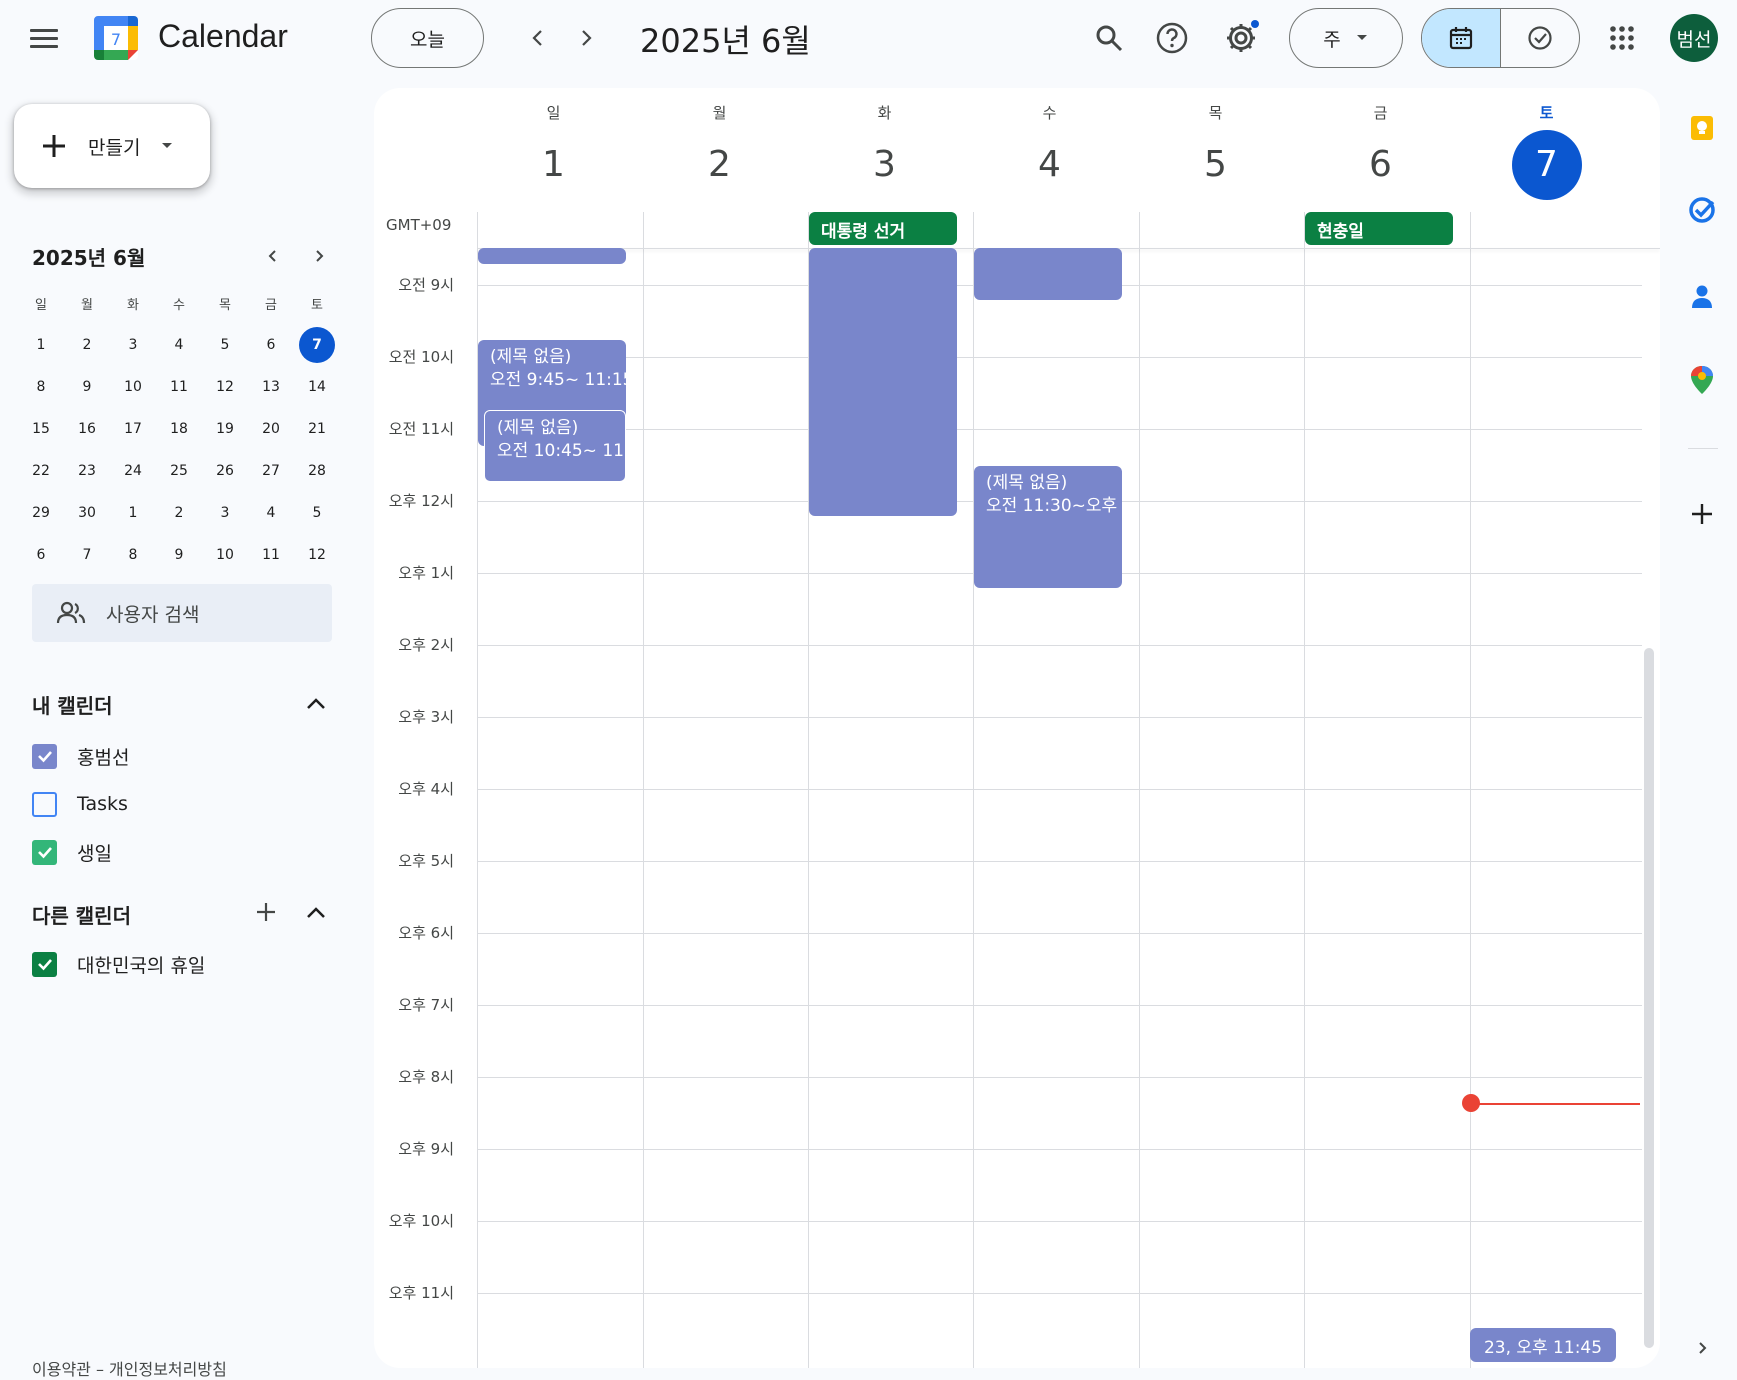  What do you see at coordinates (266, 912) in the screenshot?
I see `add-other-calendar-button` at bounding box center [266, 912].